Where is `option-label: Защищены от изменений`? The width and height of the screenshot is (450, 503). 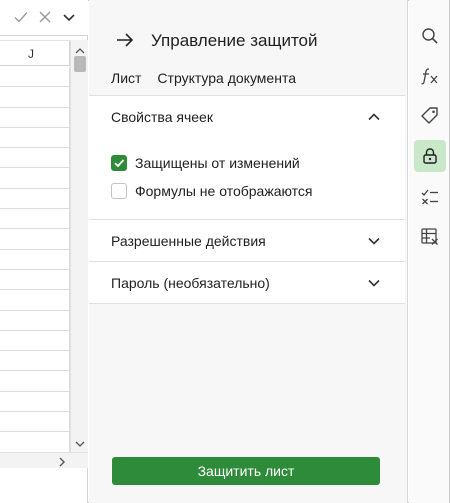 option-label: Защищены от изменений is located at coordinates (217, 163).